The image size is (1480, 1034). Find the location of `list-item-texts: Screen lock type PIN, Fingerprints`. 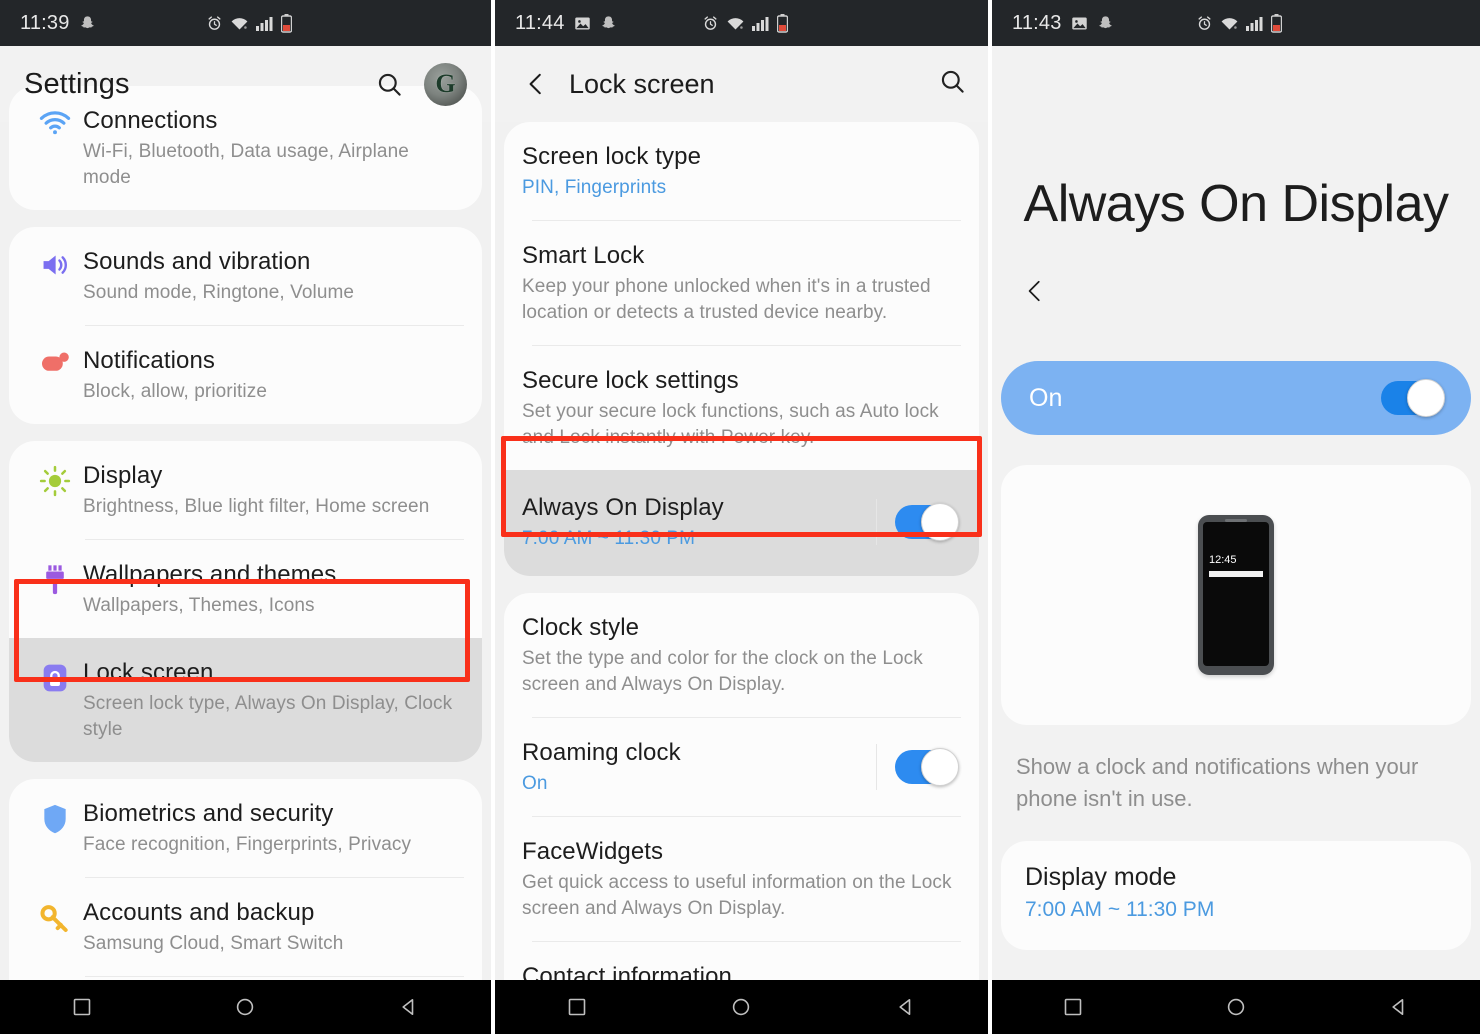

list-item-texts: Screen lock type PIN, Fingerprints is located at coordinates (739, 171).